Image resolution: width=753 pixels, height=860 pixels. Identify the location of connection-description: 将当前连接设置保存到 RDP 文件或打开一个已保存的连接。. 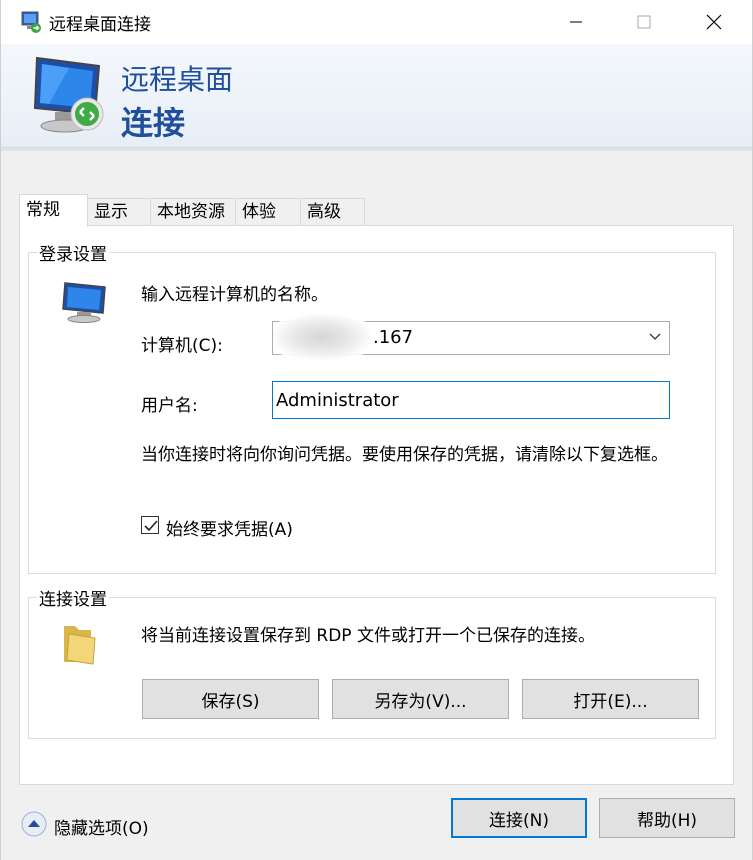
(368, 636).